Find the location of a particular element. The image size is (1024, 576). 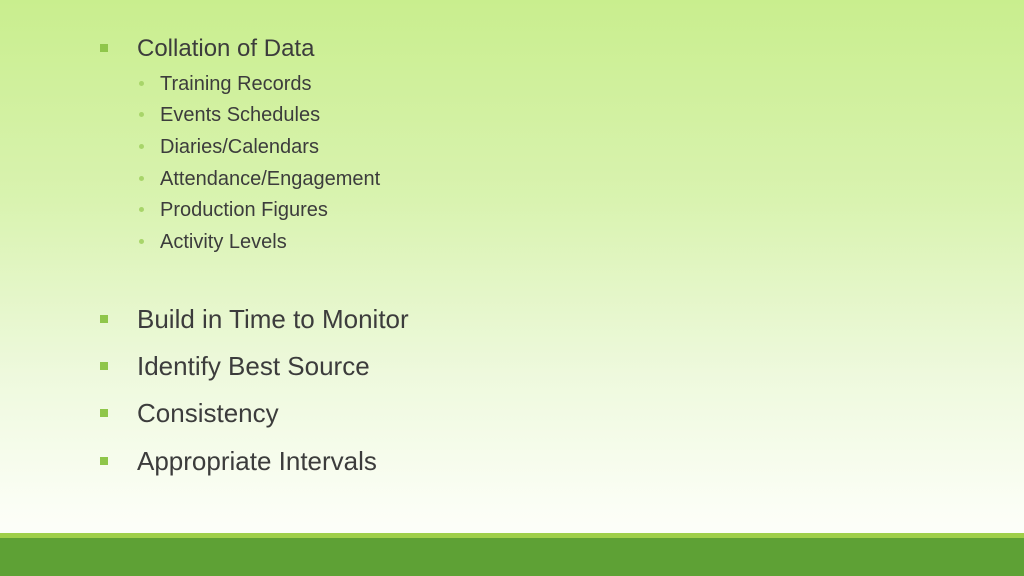

bullet: Build in Time to Monitor is located at coordinates (273, 319).